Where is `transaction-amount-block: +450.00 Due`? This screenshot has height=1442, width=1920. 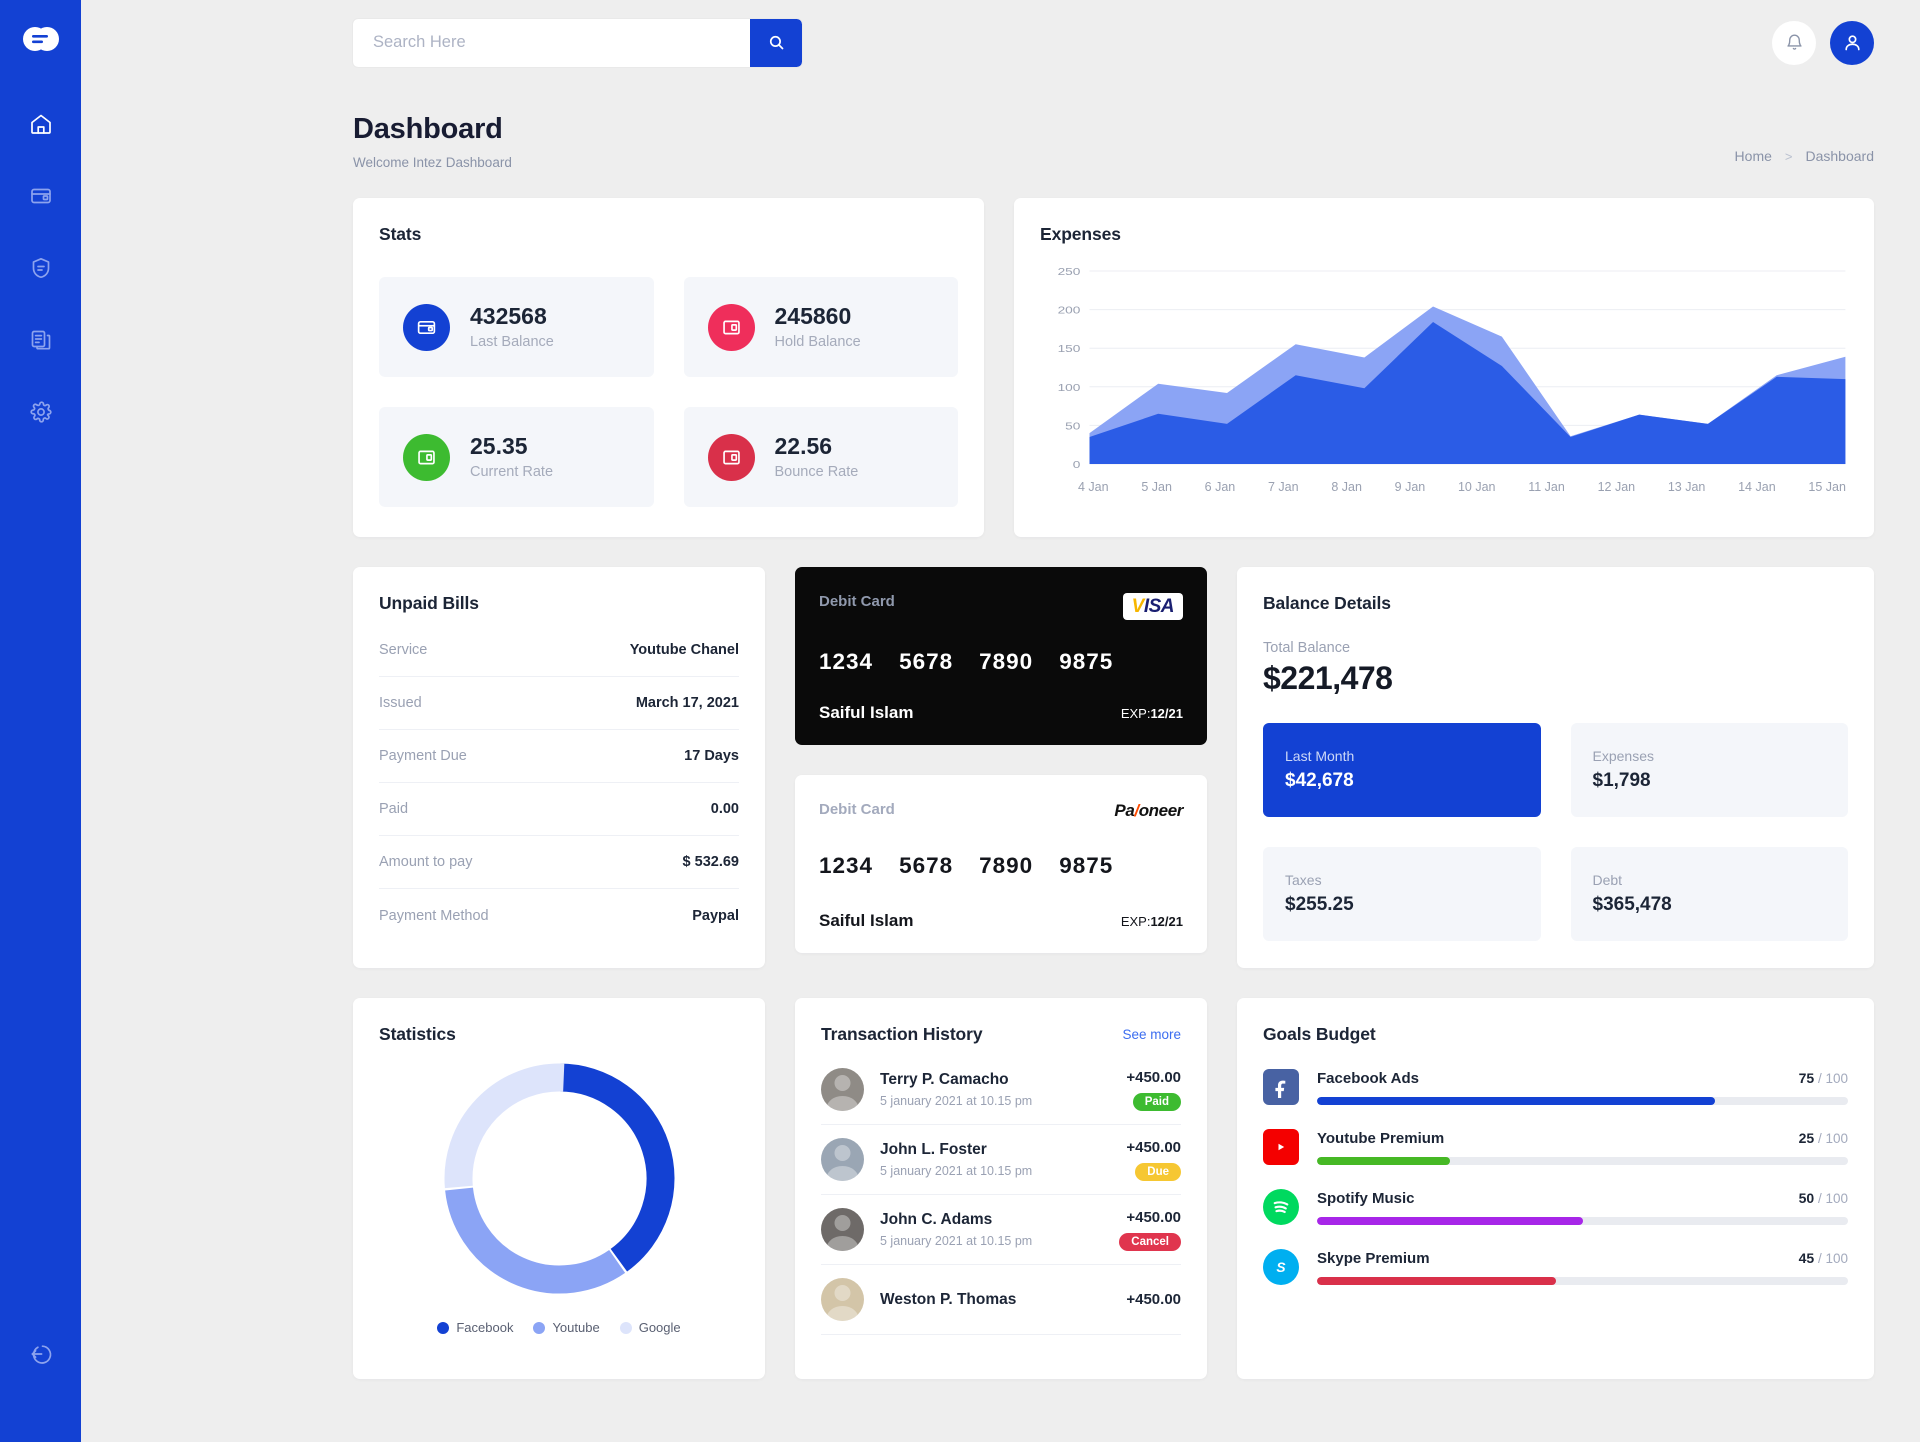 transaction-amount-block: +450.00 Due is located at coordinates (1153, 1160).